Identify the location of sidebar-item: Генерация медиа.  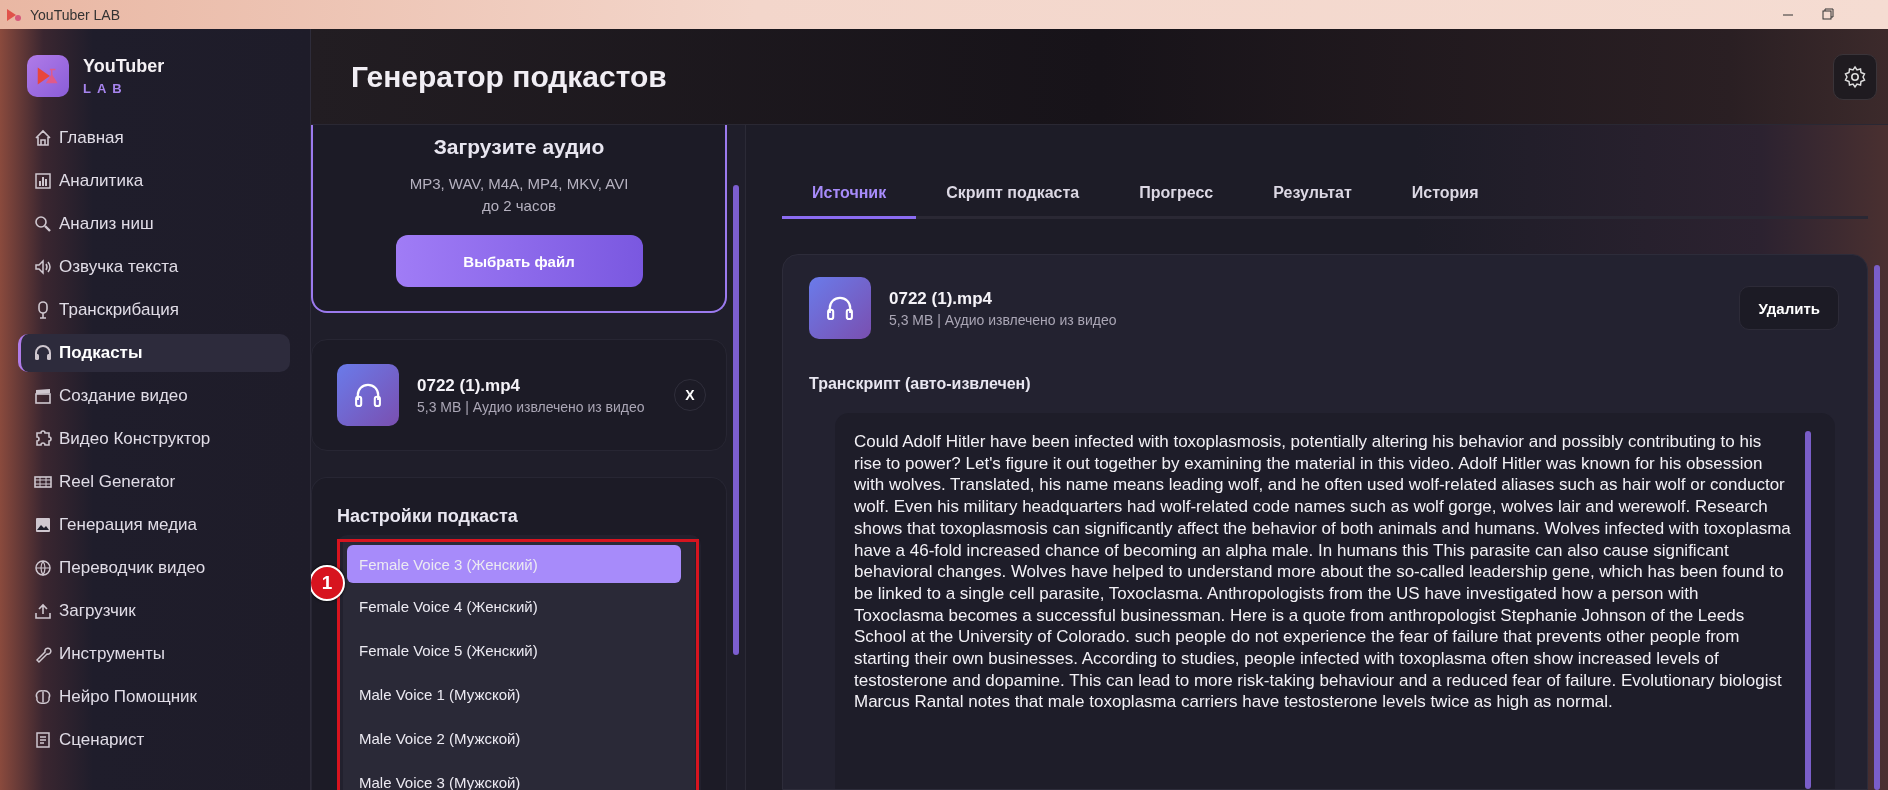
(154, 525).